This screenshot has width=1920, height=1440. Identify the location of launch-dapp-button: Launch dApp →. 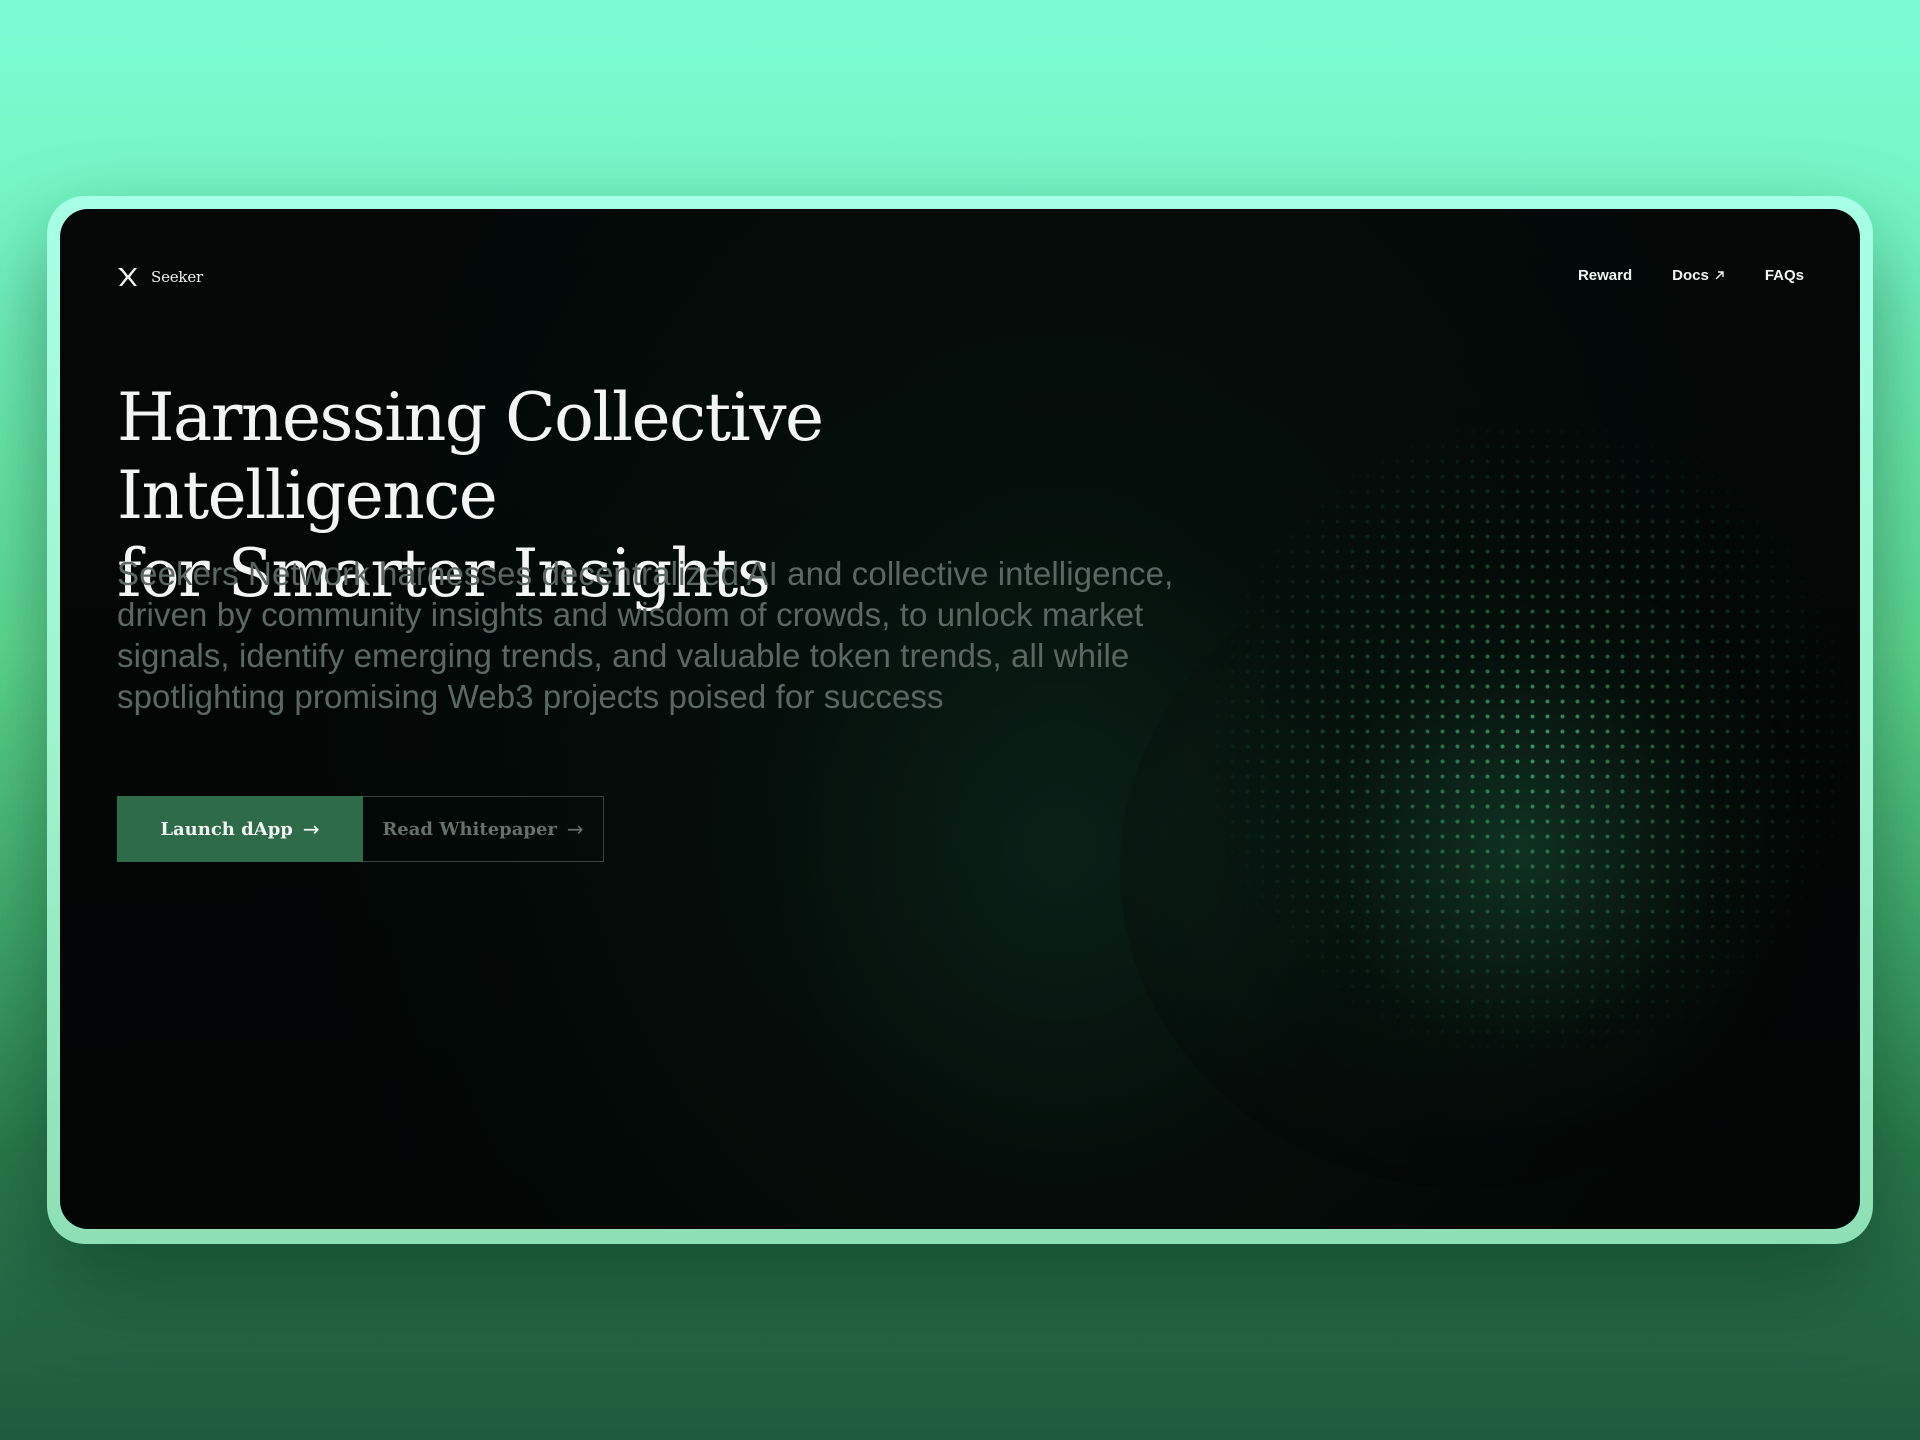
(240, 829).